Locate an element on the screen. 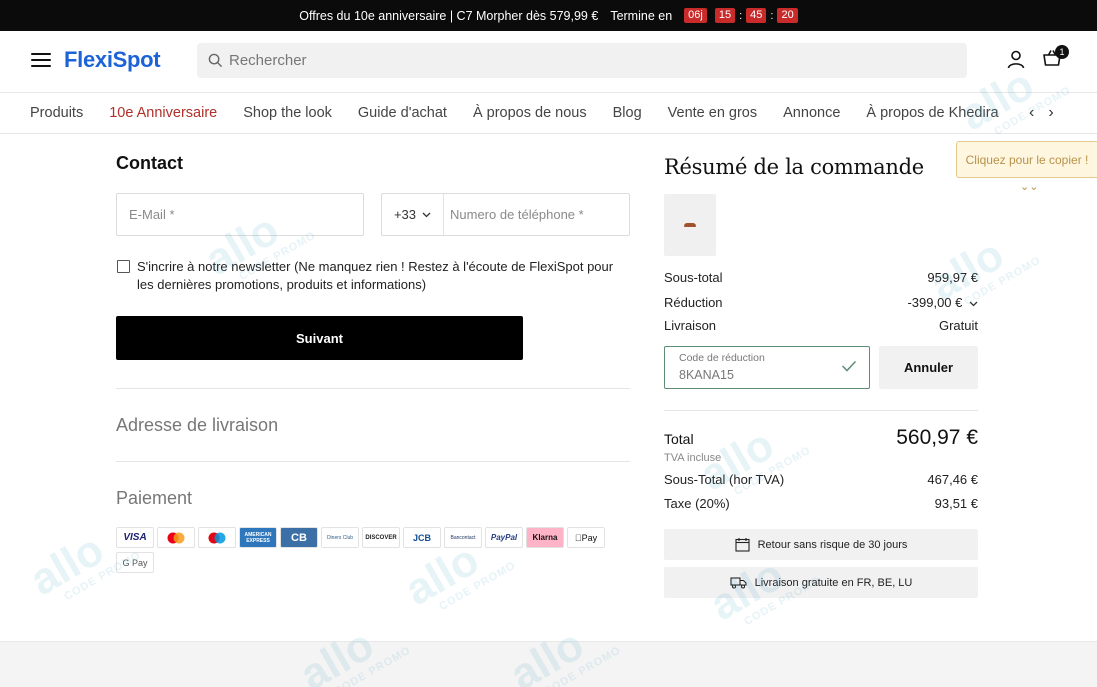 This screenshot has height=687, width=1097. search-input is located at coordinates (579, 60).